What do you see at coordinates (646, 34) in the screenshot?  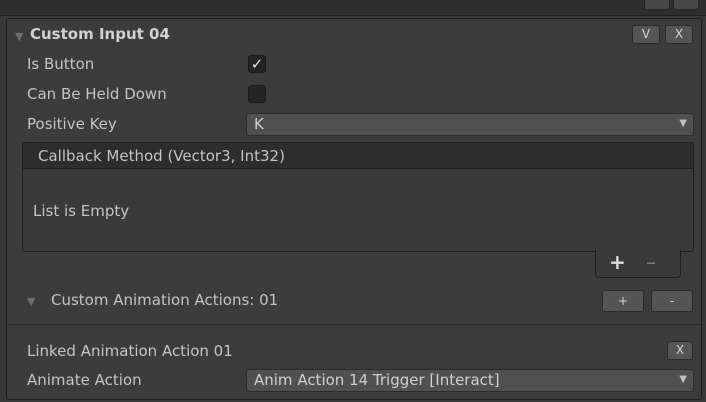 I see `v-button: V` at bounding box center [646, 34].